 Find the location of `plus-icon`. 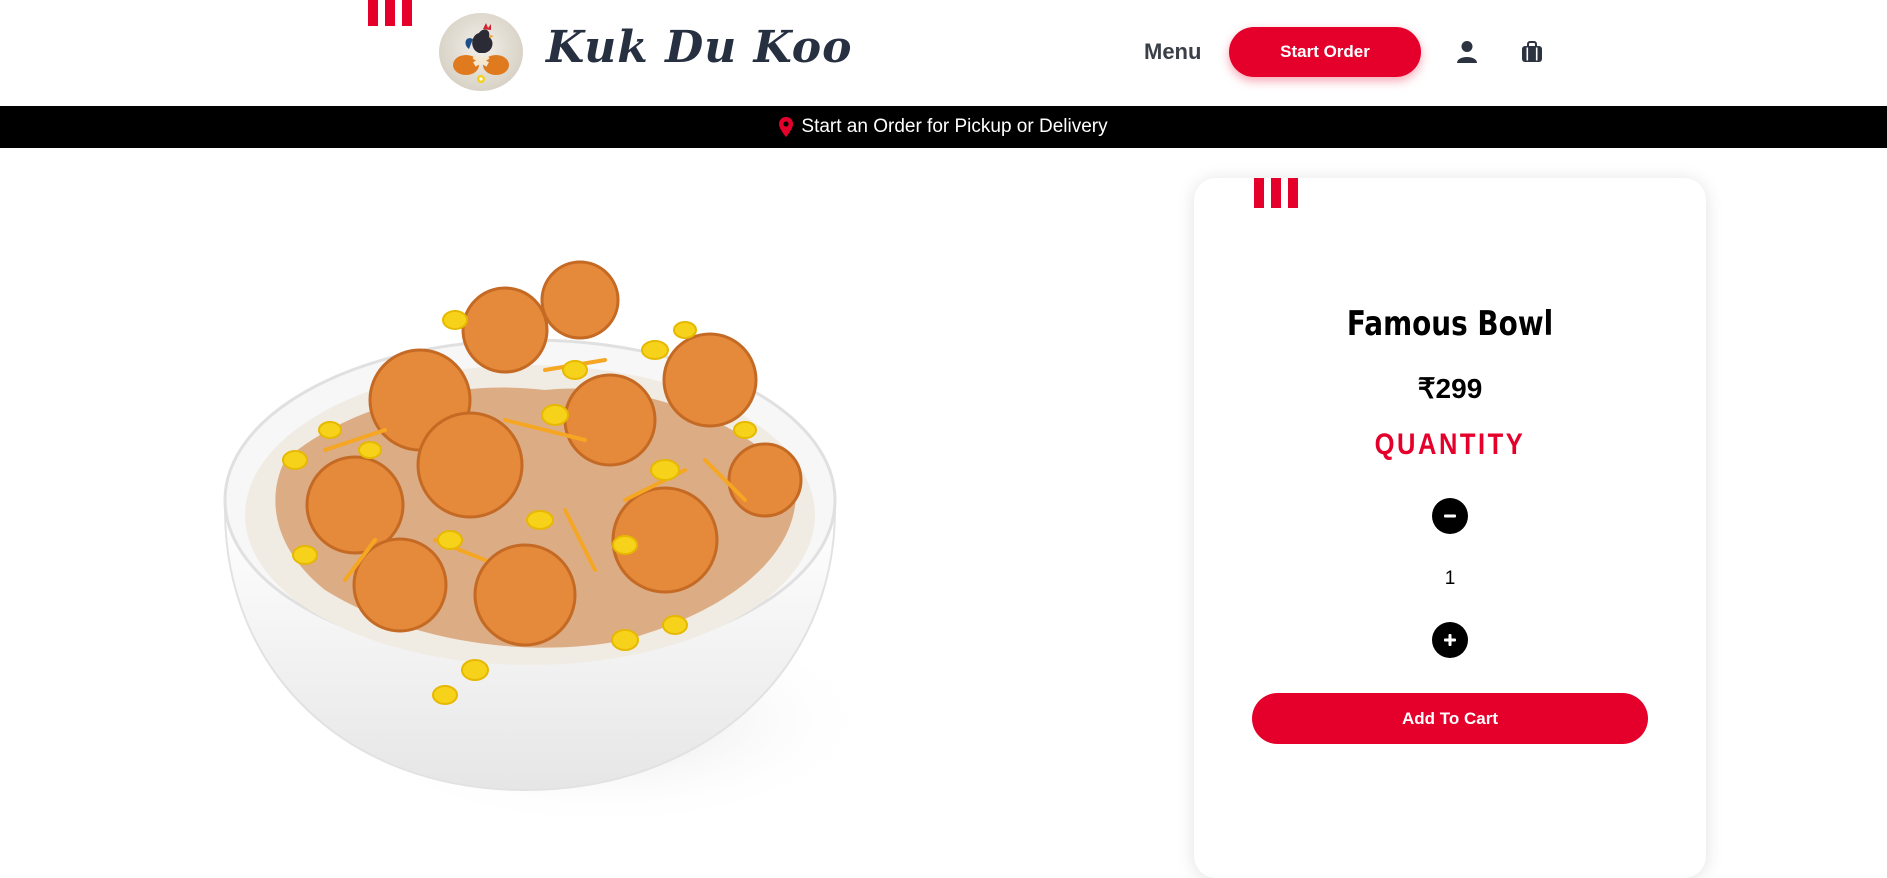

plus-icon is located at coordinates (1450, 640).